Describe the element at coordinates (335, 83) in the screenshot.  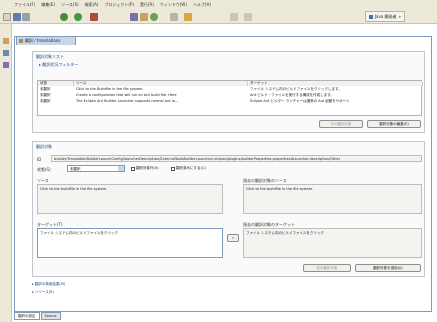
I see `column-header-target: ターゲット` at that location.